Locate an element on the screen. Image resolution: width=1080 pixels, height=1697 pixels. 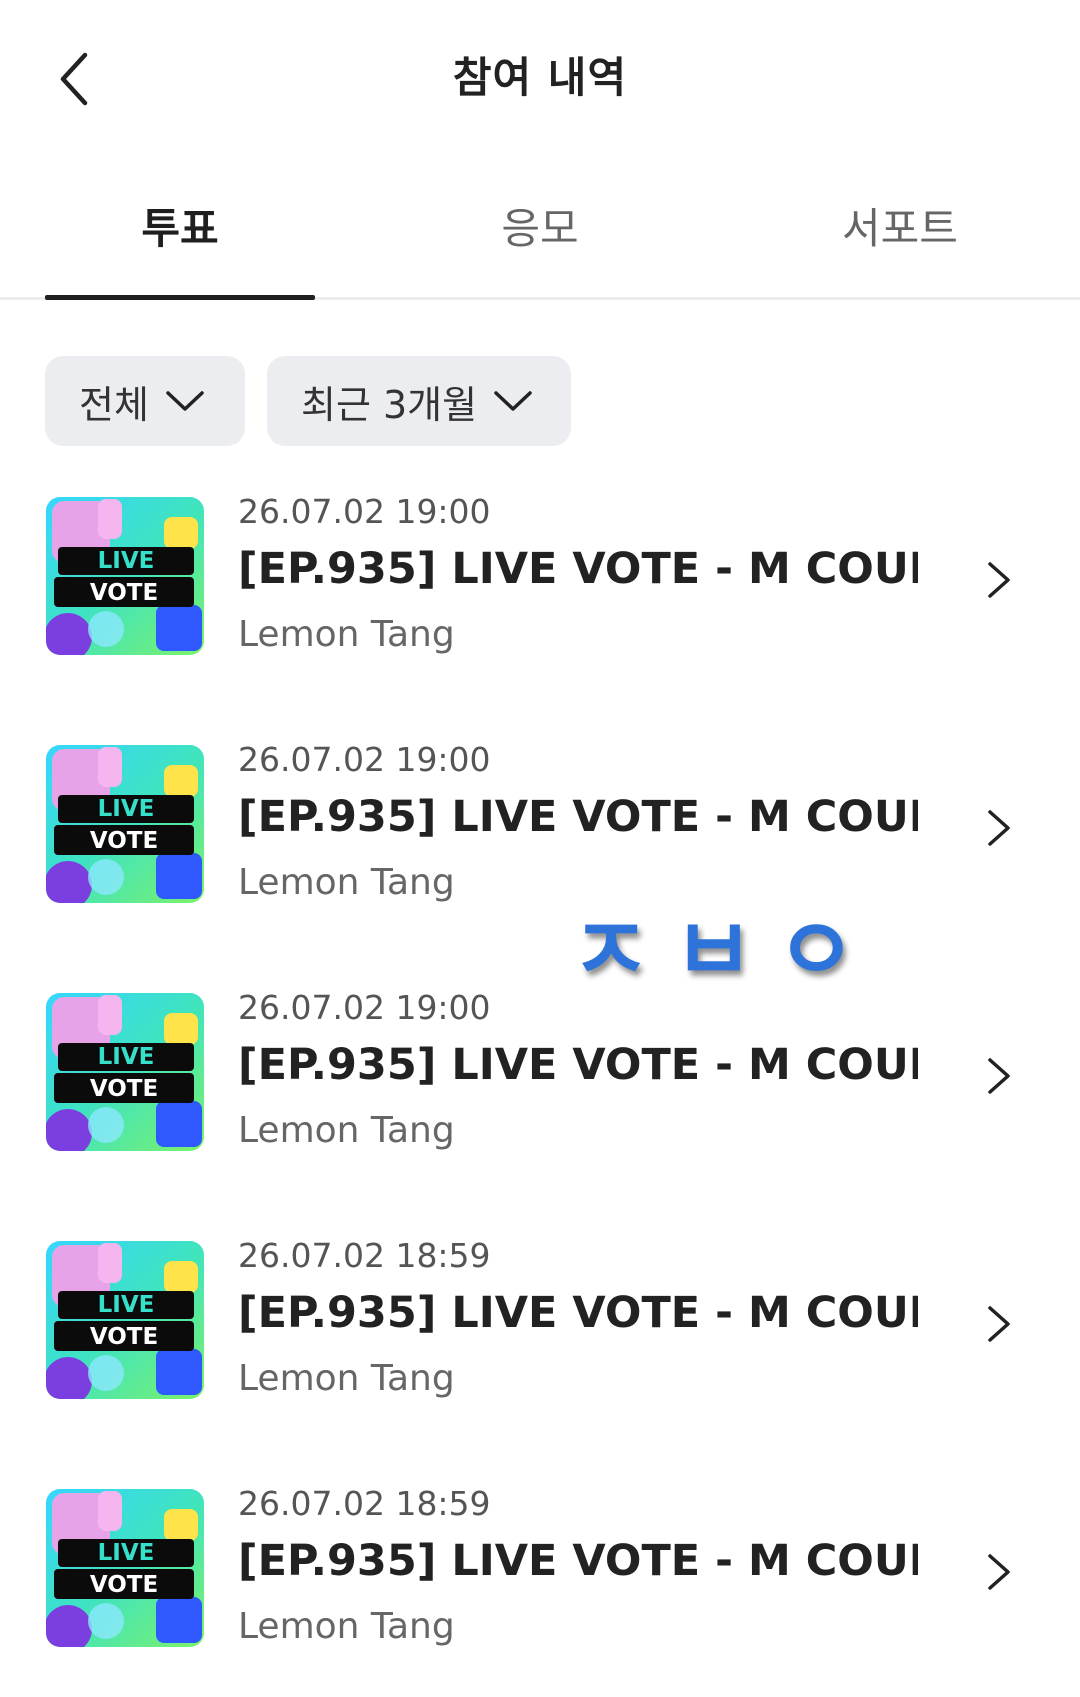
filter-period-dropdown: 최근 3개월 is located at coordinates (419, 401).